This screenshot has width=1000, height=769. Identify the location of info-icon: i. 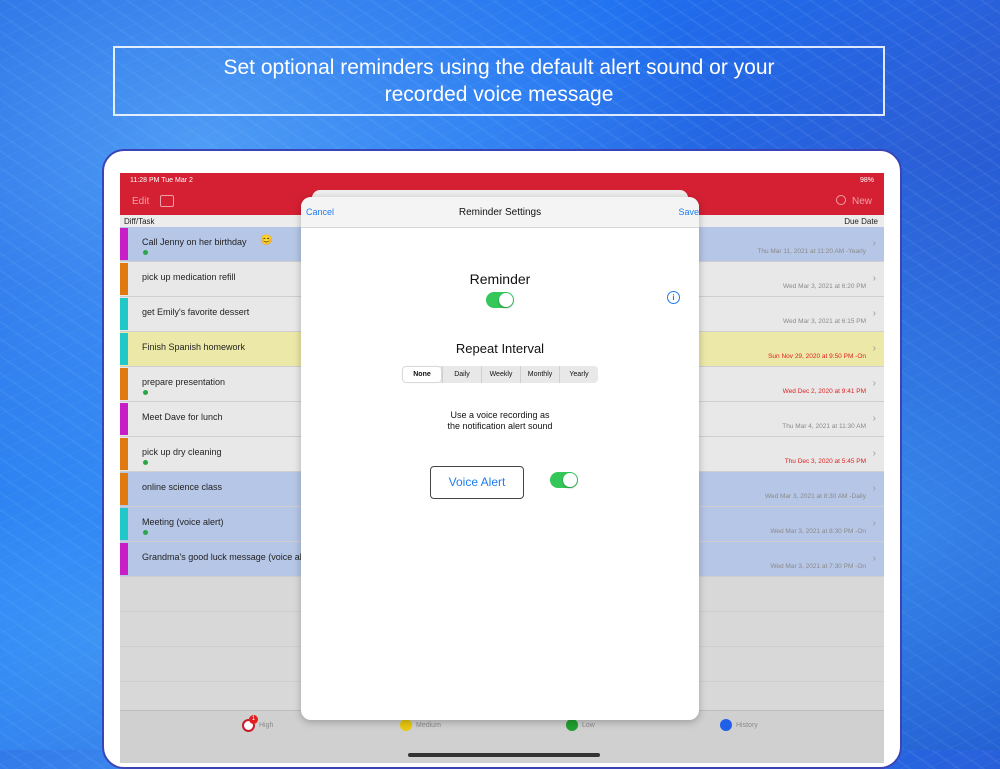
(673, 297).